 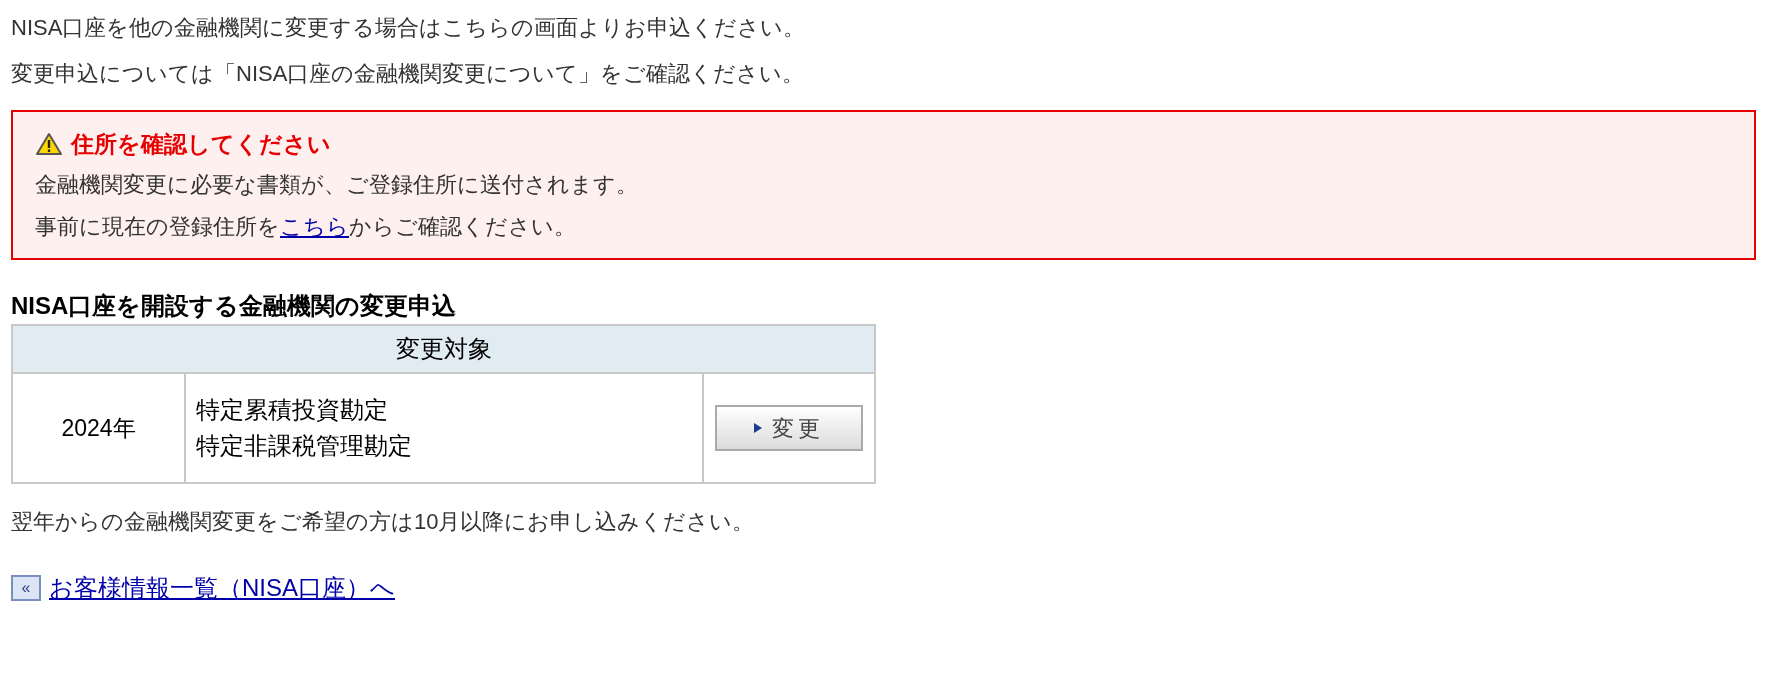 I want to click on warning-icon, so click(x=49, y=144).